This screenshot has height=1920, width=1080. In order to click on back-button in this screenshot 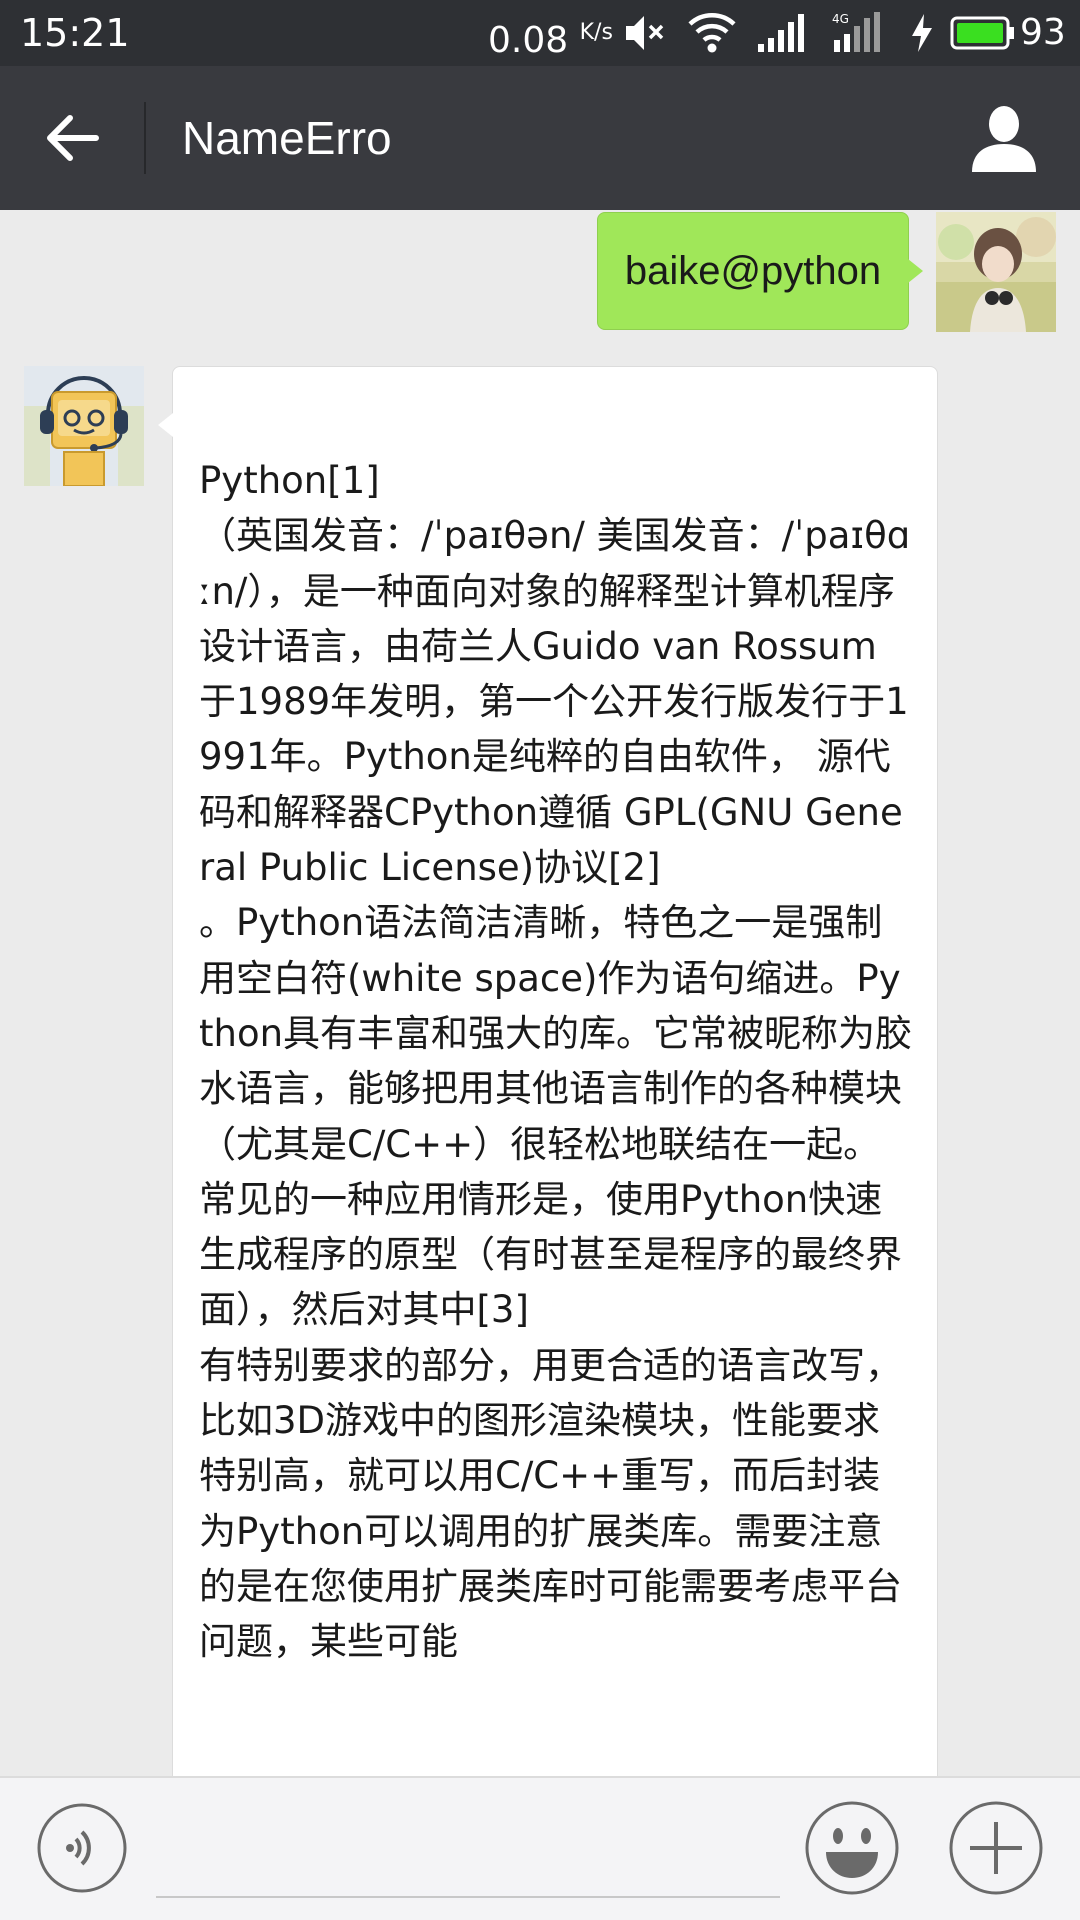, I will do `click(72, 138)`.